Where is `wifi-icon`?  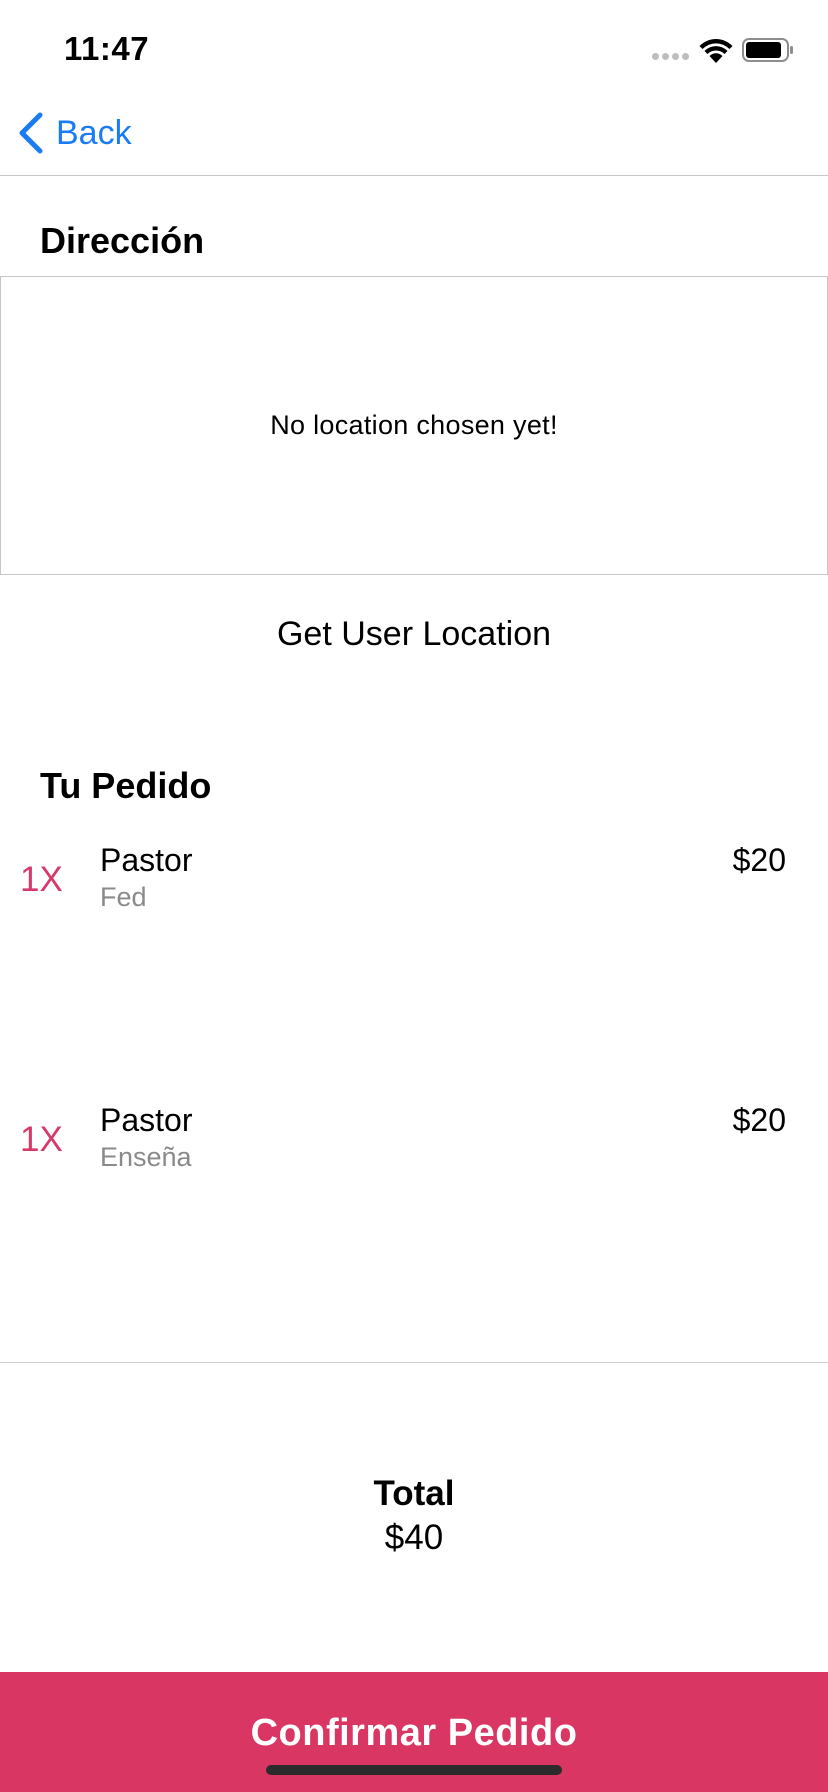
wifi-icon is located at coordinates (716, 51).